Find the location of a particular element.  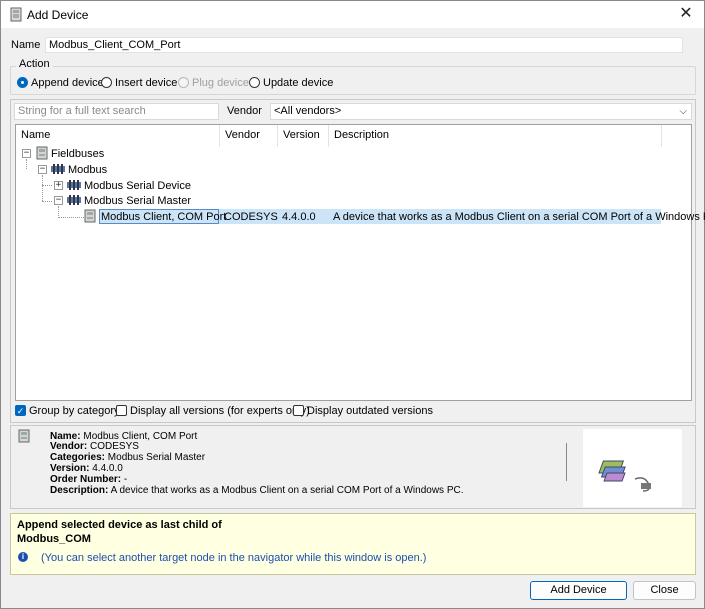

name-label: Name is located at coordinates (26, 45).